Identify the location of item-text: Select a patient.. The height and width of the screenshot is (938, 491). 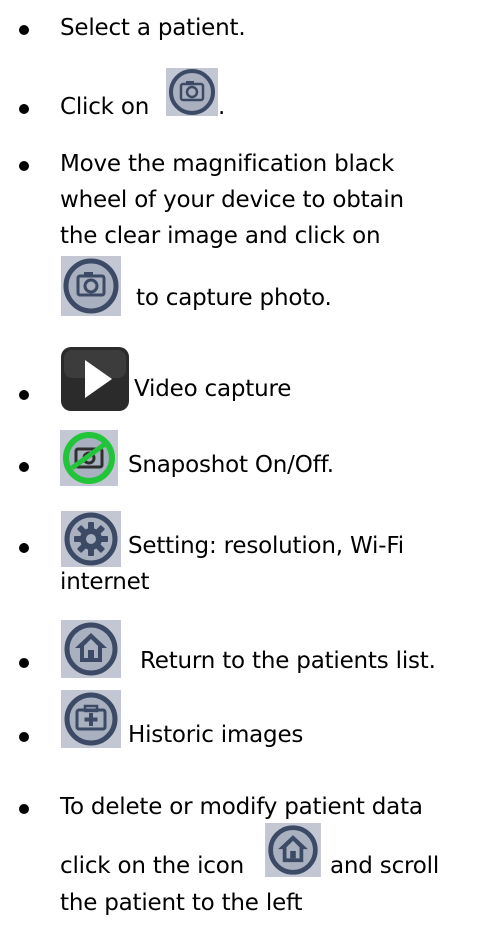
(153, 28).